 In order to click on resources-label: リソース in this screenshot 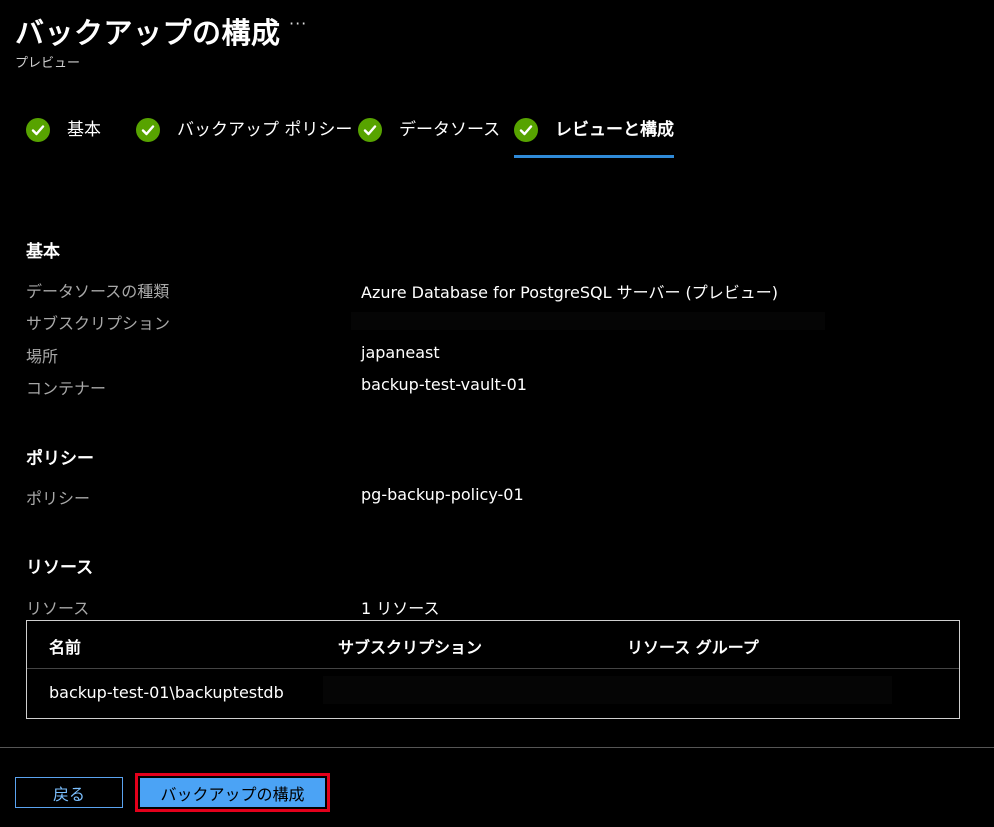, I will do `click(58, 608)`.